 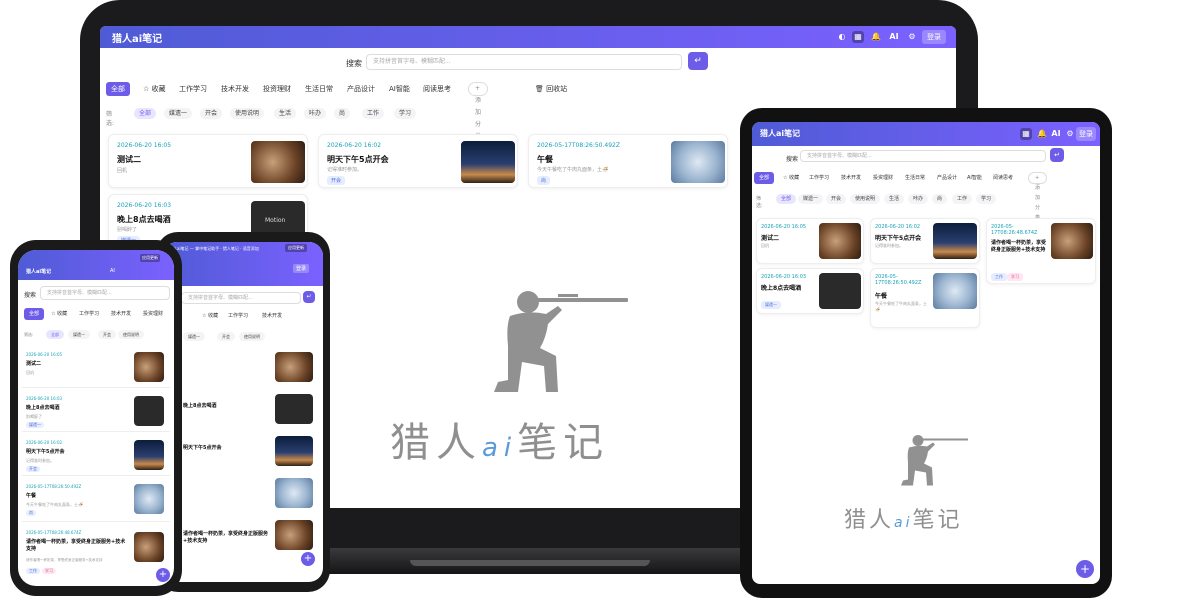 What do you see at coordinates (96, 412) in the screenshot?
I see `note-card: 2026-06-20 16:03 晚上8点去喝酒 别喝醉了 媒遗一` at bounding box center [96, 412].